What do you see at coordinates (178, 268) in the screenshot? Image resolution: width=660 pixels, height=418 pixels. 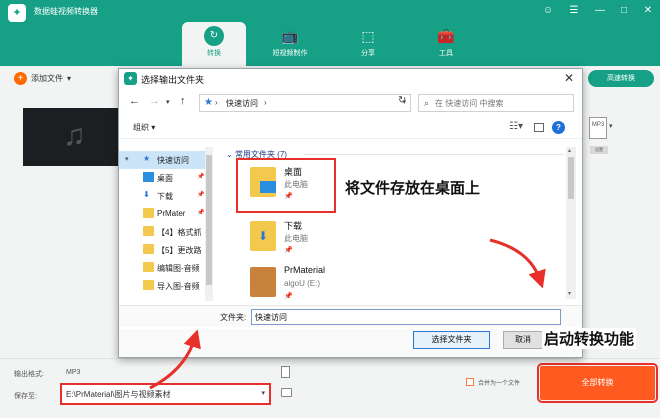 I see `sidebar-item-label: 编辑图-音频` at bounding box center [178, 268].